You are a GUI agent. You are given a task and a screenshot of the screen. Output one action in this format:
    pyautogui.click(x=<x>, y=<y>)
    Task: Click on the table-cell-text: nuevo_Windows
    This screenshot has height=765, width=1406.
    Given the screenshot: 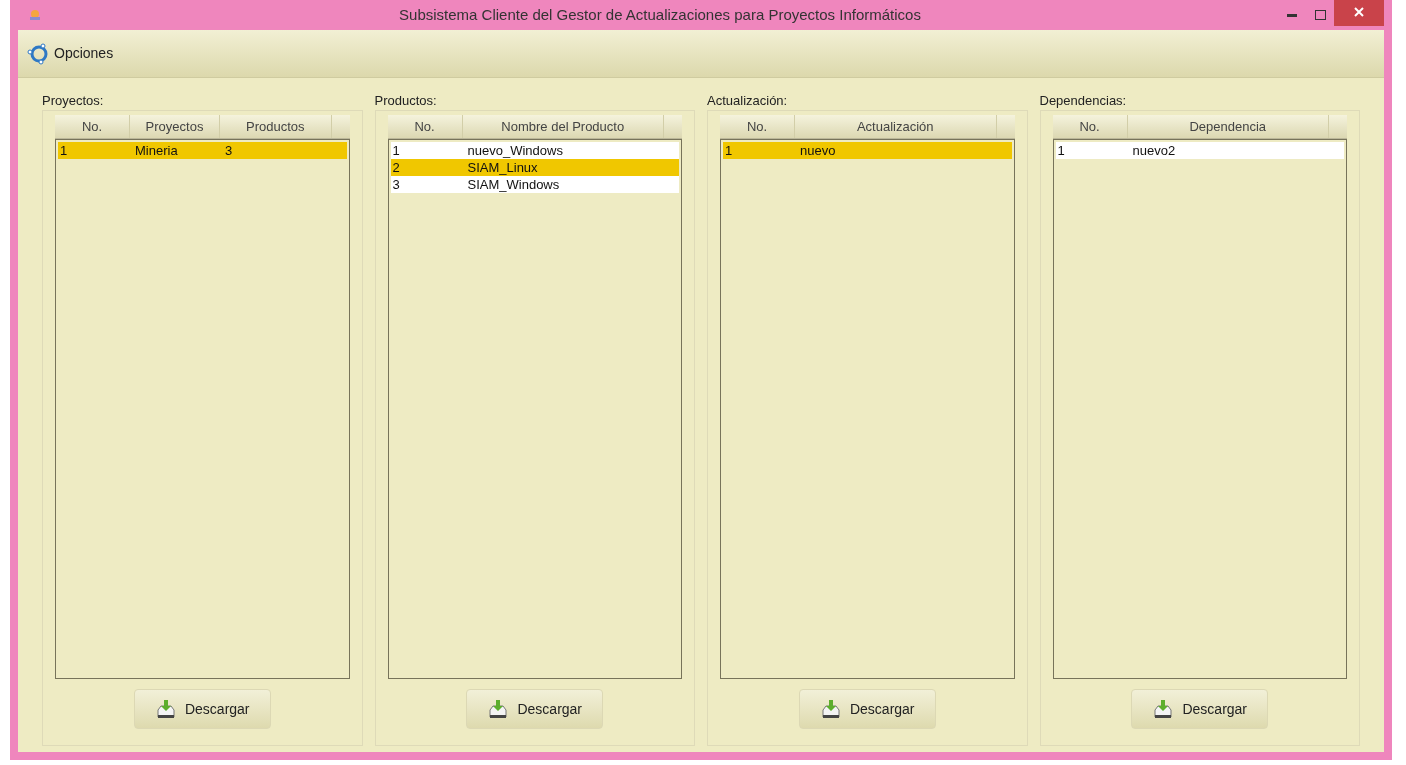 What is the action you would take?
    pyautogui.click(x=515, y=150)
    